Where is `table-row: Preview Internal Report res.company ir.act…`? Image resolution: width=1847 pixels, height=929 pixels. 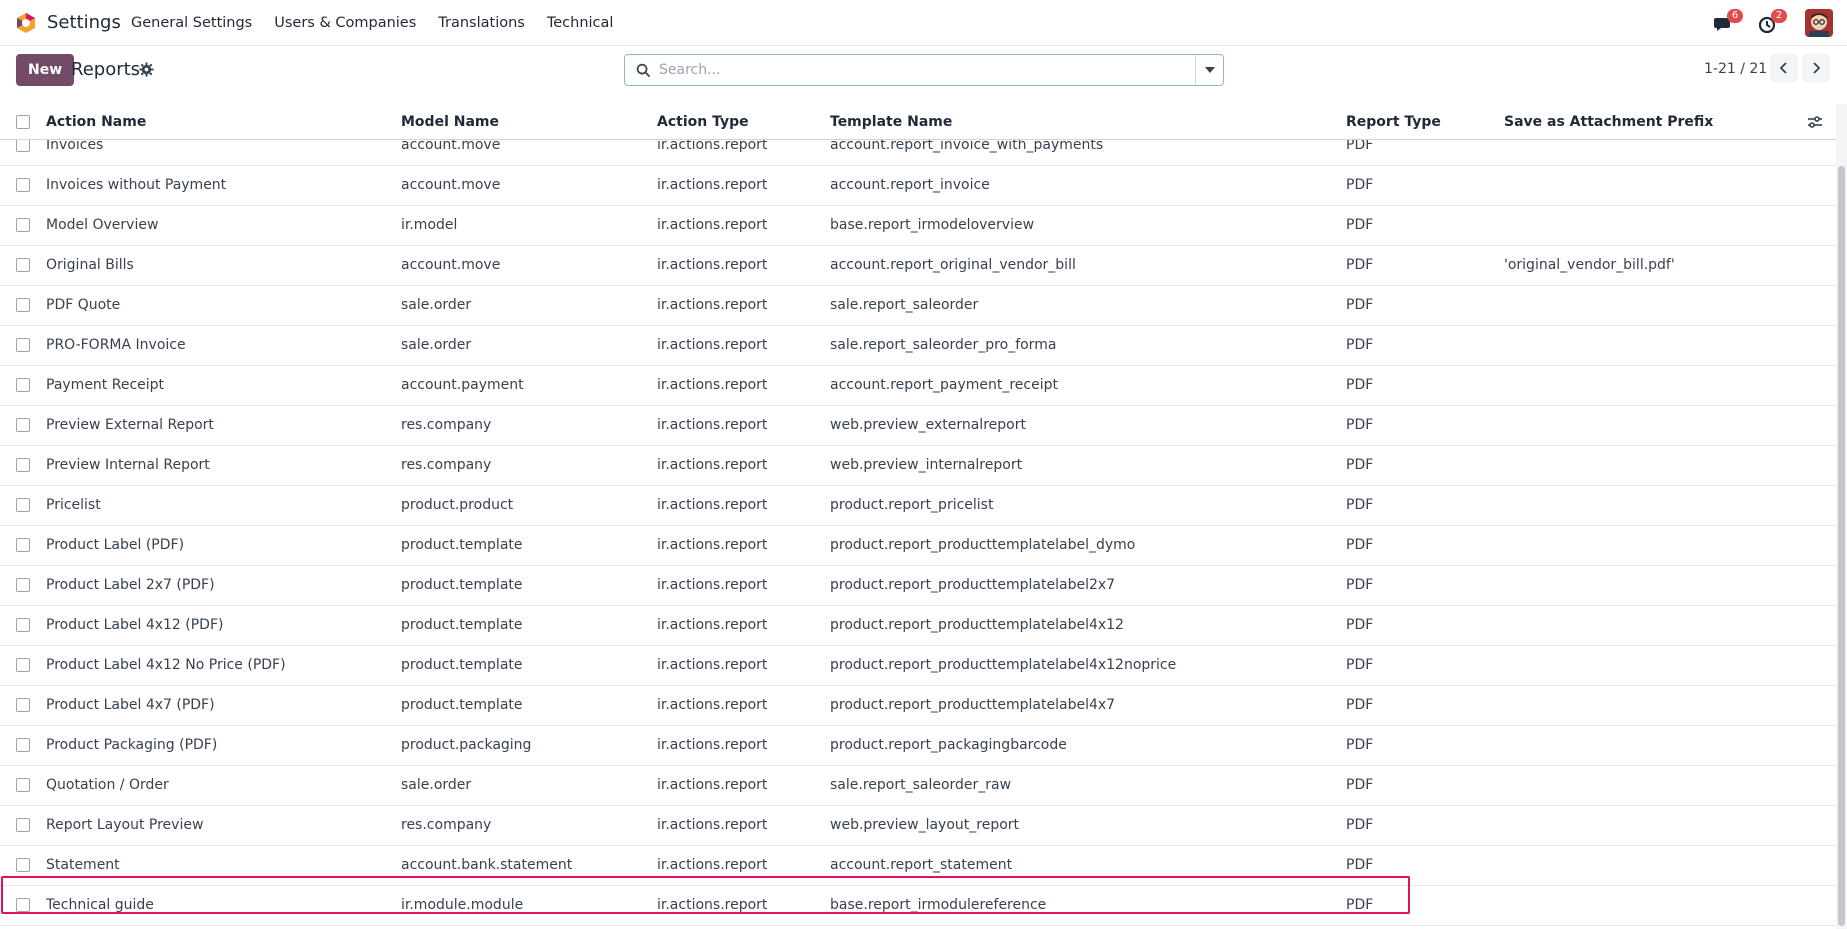 table-row: Preview Internal Report res.company ir.act… is located at coordinates (918, 466).